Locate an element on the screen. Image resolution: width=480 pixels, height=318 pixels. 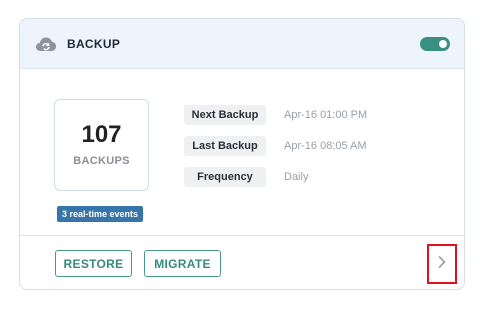
next-backup-row: Next Backup Apr-16 01:00 PM is located at coordinates (275, 115).